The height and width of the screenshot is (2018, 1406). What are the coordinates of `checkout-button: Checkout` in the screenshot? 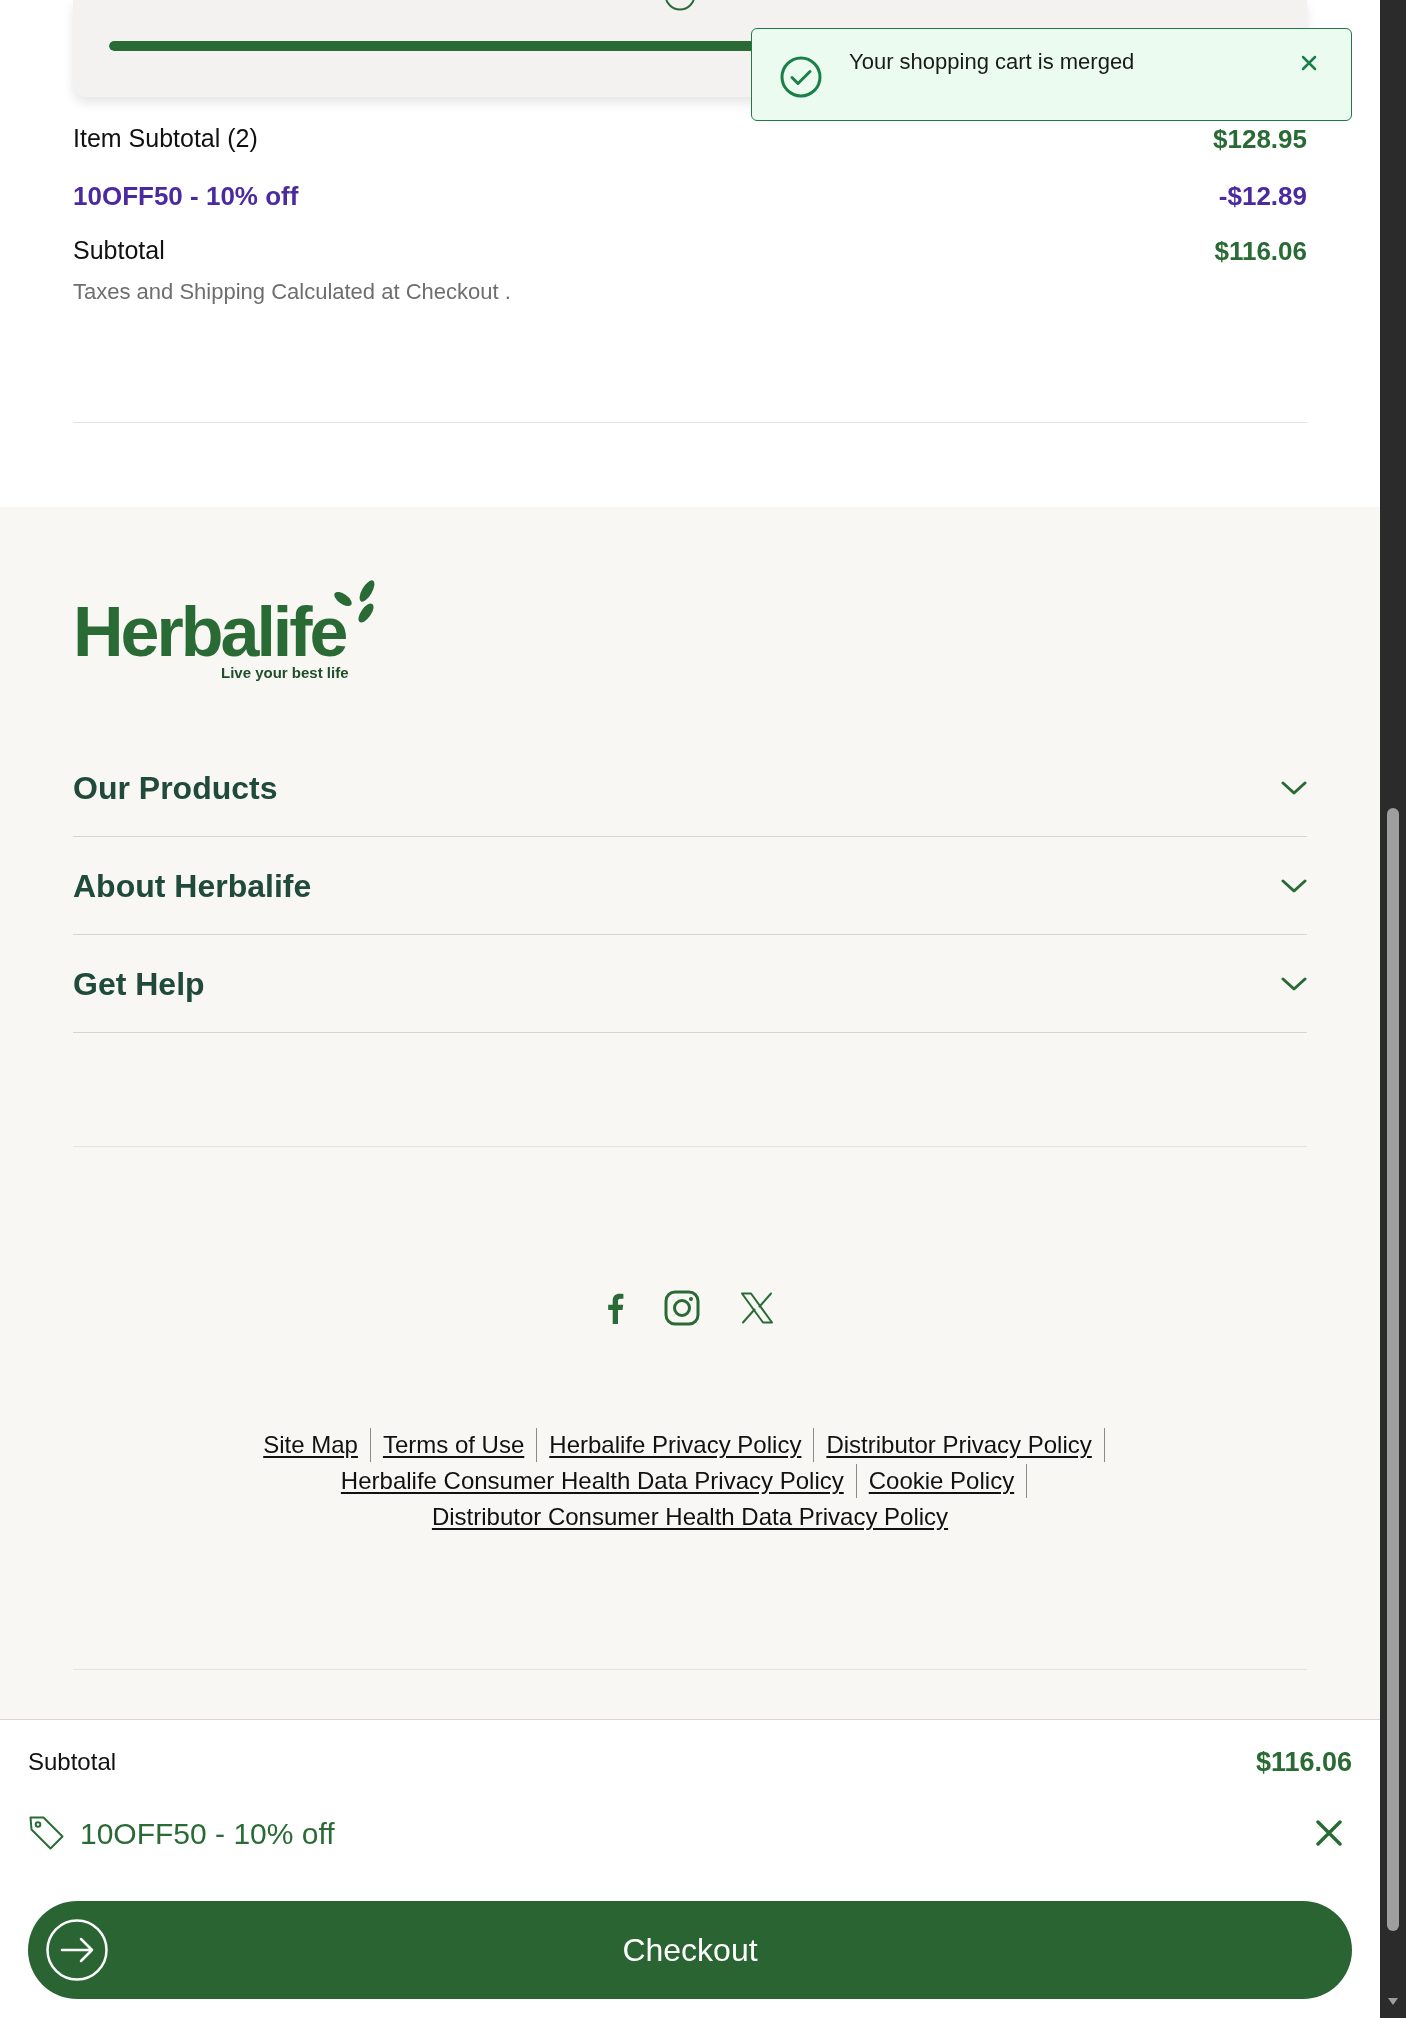 It's located at (690, 1950).